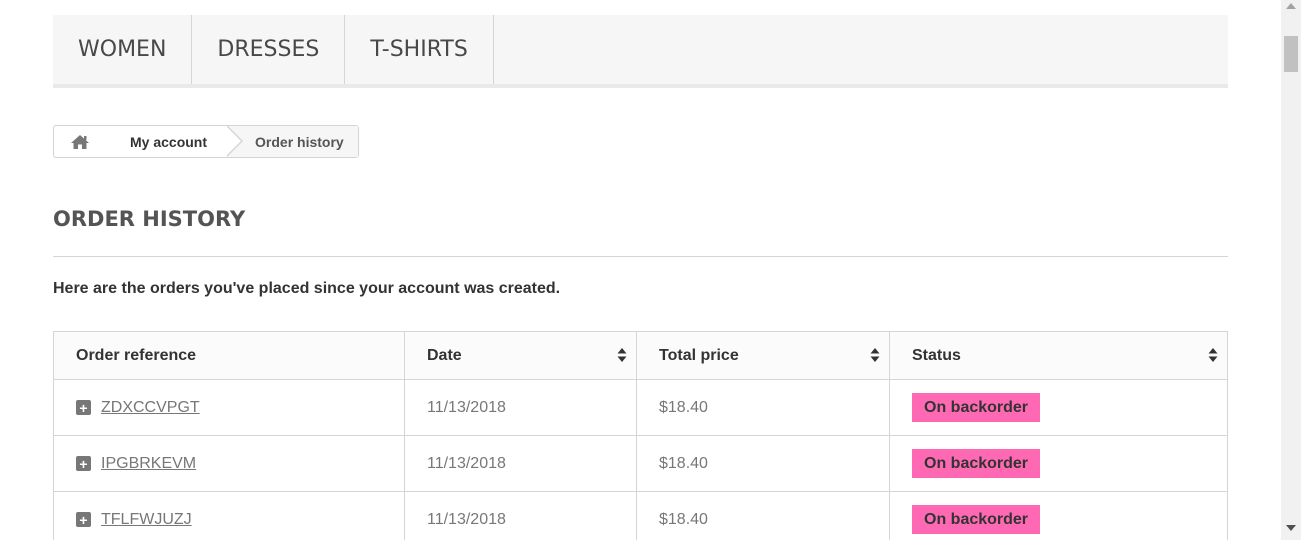 This screenshot has width=1301, height=540. I want to click on breadcrumb: My account Order history, so click(206, 141).